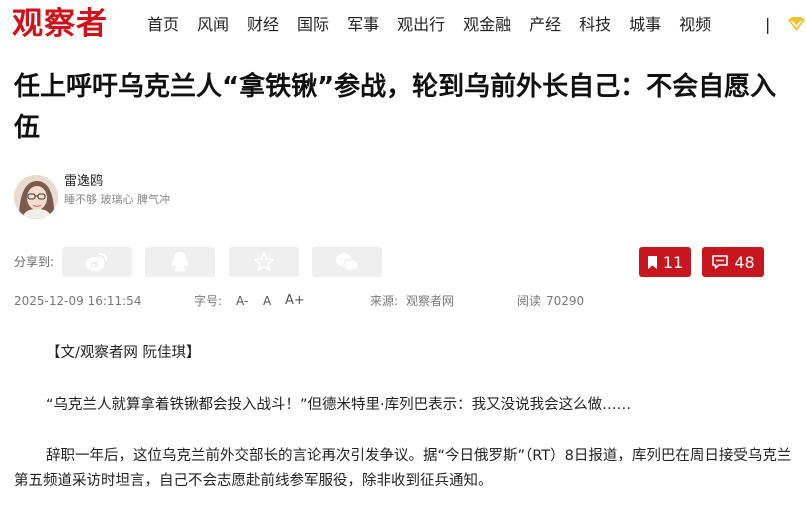 The height and width of the screenshot is (506, 806). I want to click on comment-icon, so click(720, 262).